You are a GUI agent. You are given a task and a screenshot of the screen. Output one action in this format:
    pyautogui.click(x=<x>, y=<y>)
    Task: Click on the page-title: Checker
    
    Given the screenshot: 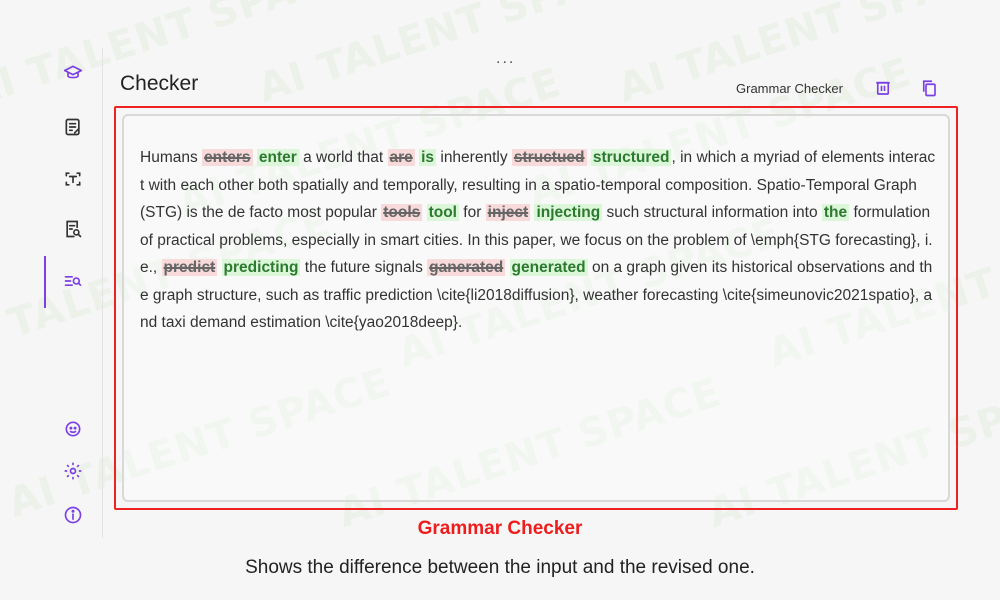 What is the action you would take?
    pyautogui.click(x=159, y=83)
    